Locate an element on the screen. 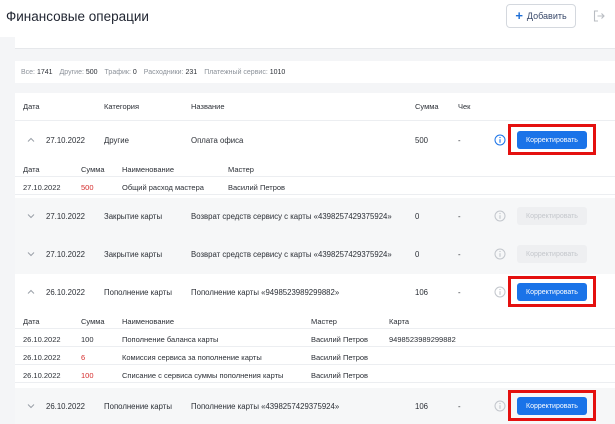 The image size is (615, 424). column-name: Название is located at coordinates (208, 106).